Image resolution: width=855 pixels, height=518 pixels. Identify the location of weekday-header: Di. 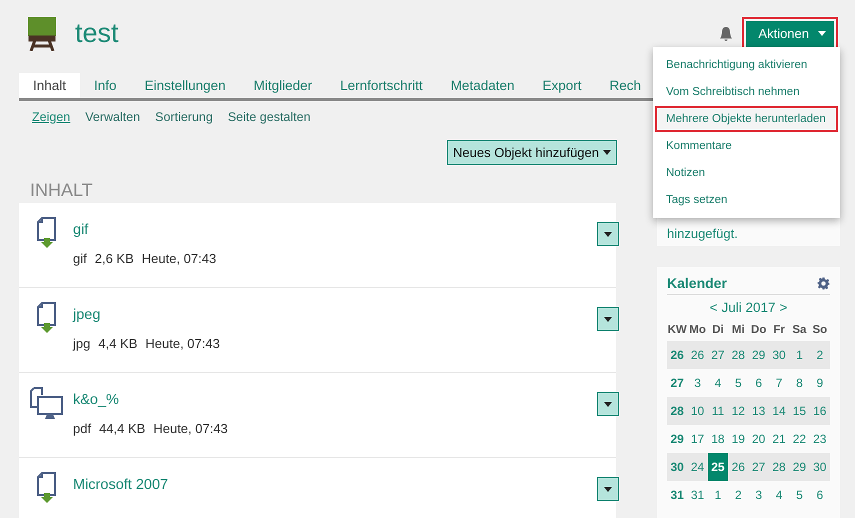
(718, 330).